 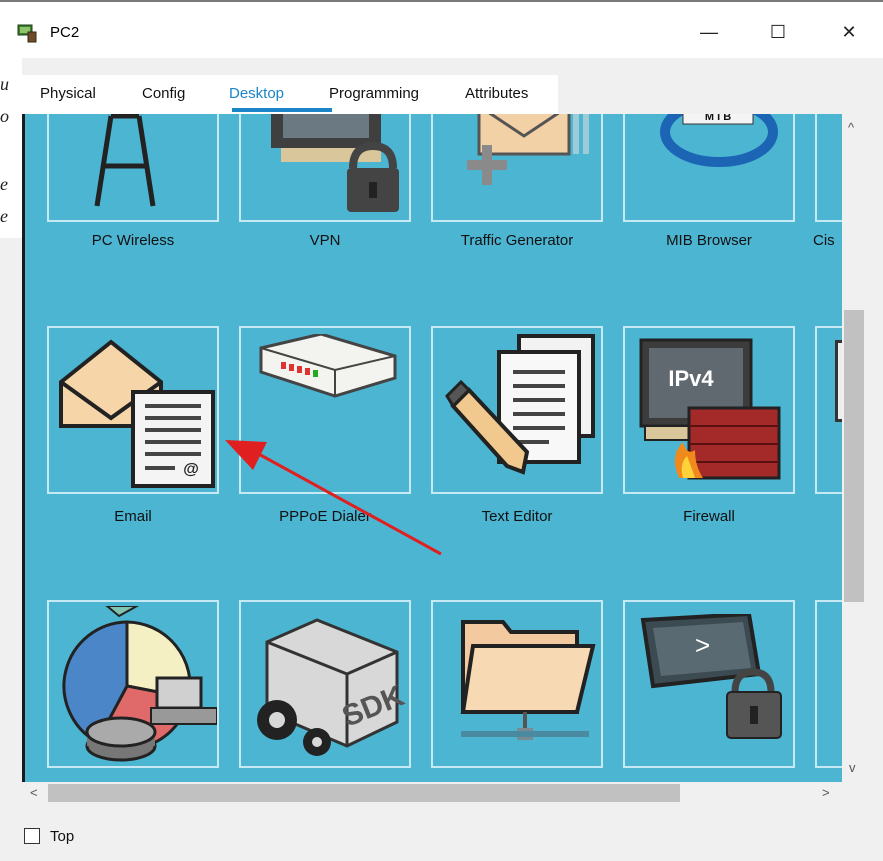 I want to click on vertical-scrollbar: ^ v, so click(x=854, y=448).